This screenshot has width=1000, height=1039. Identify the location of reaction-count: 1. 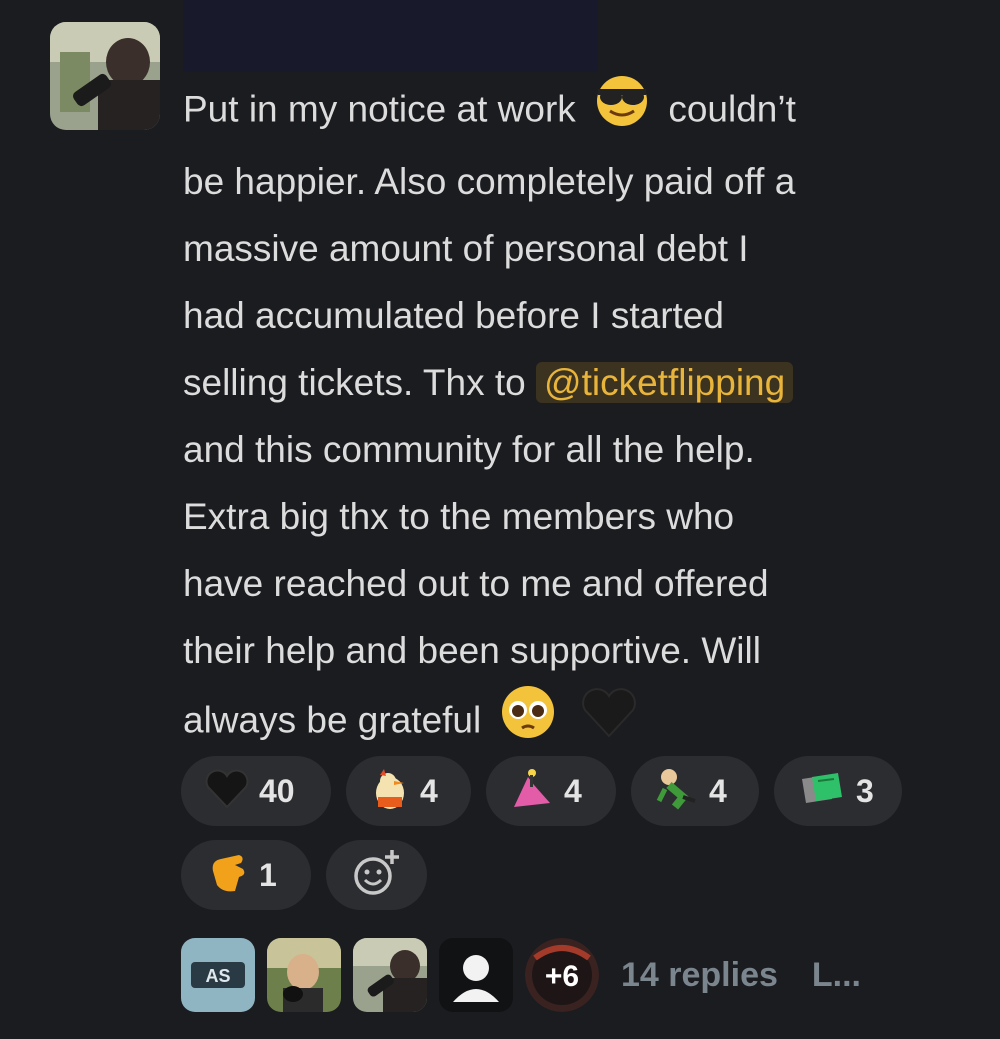
(268, 874).